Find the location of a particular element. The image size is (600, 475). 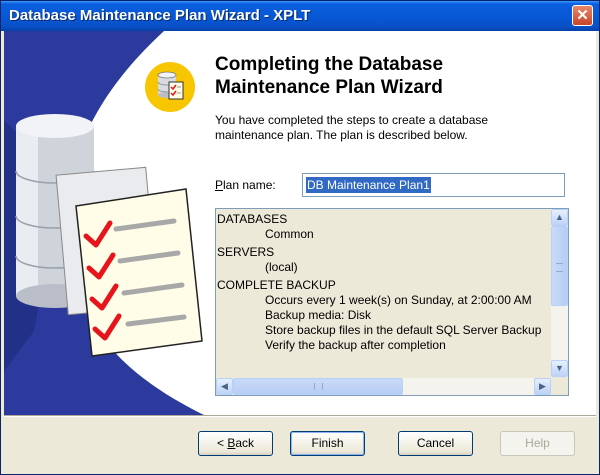

close-button: ✕ is located at coordinates (582, 15).